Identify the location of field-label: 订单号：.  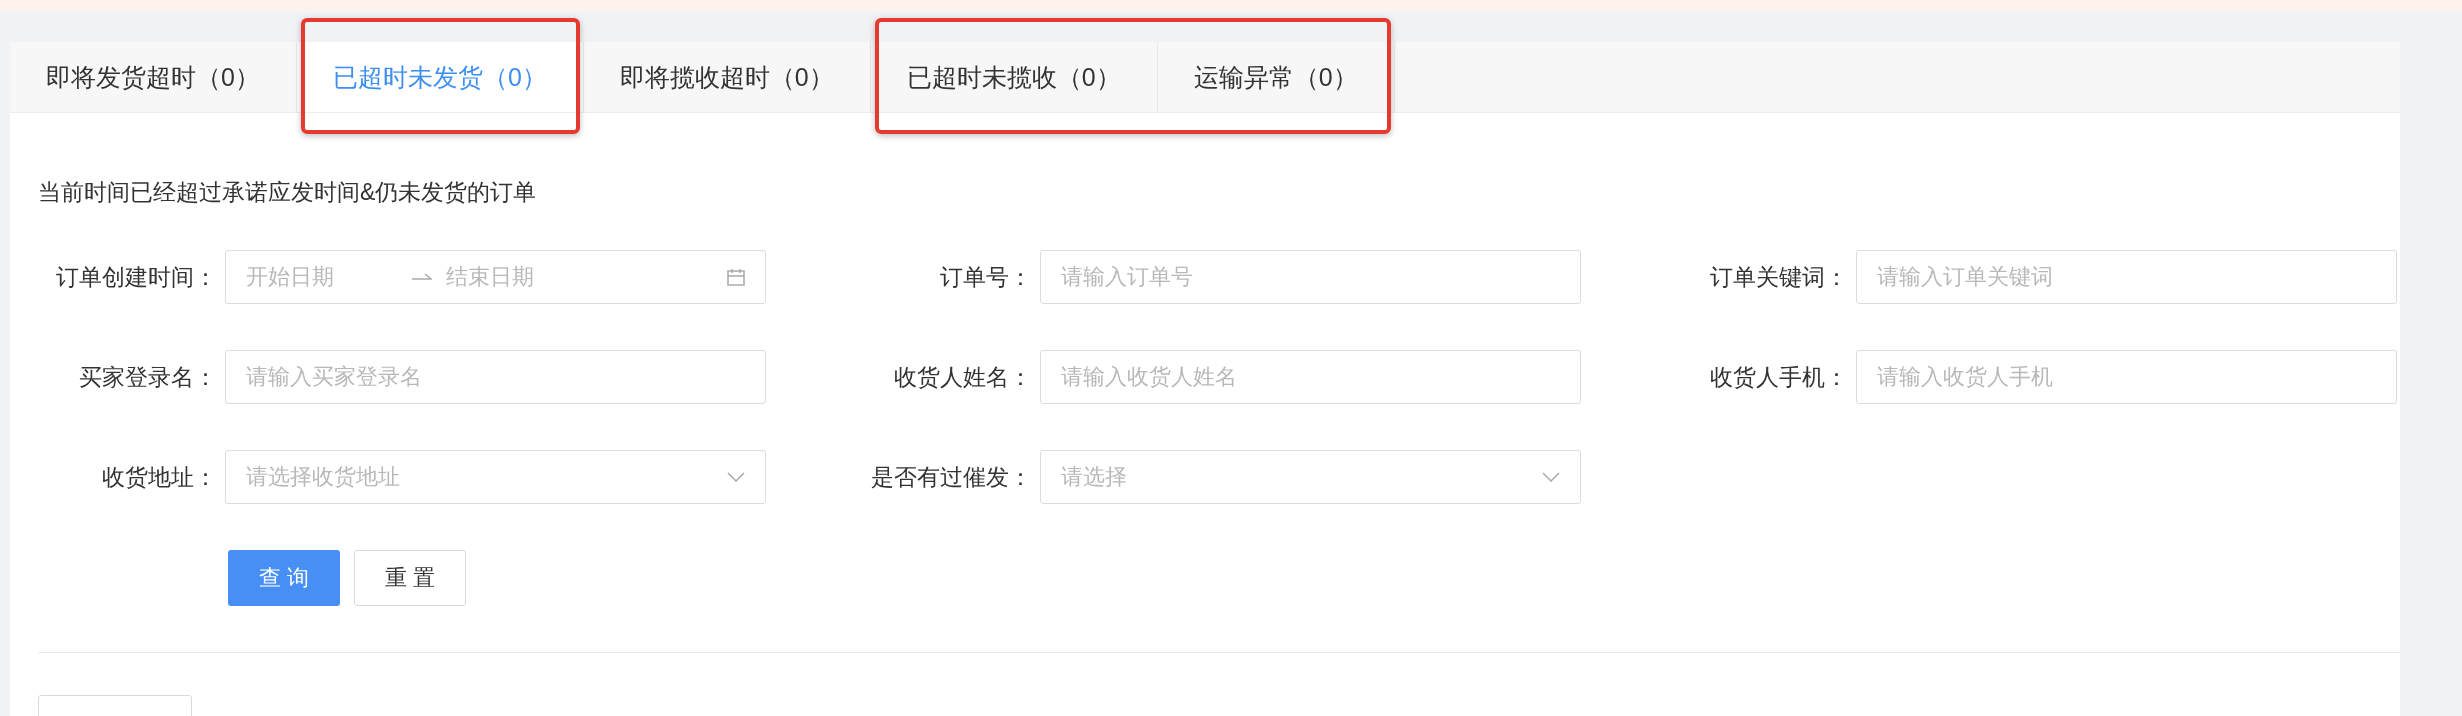
(986, 277).